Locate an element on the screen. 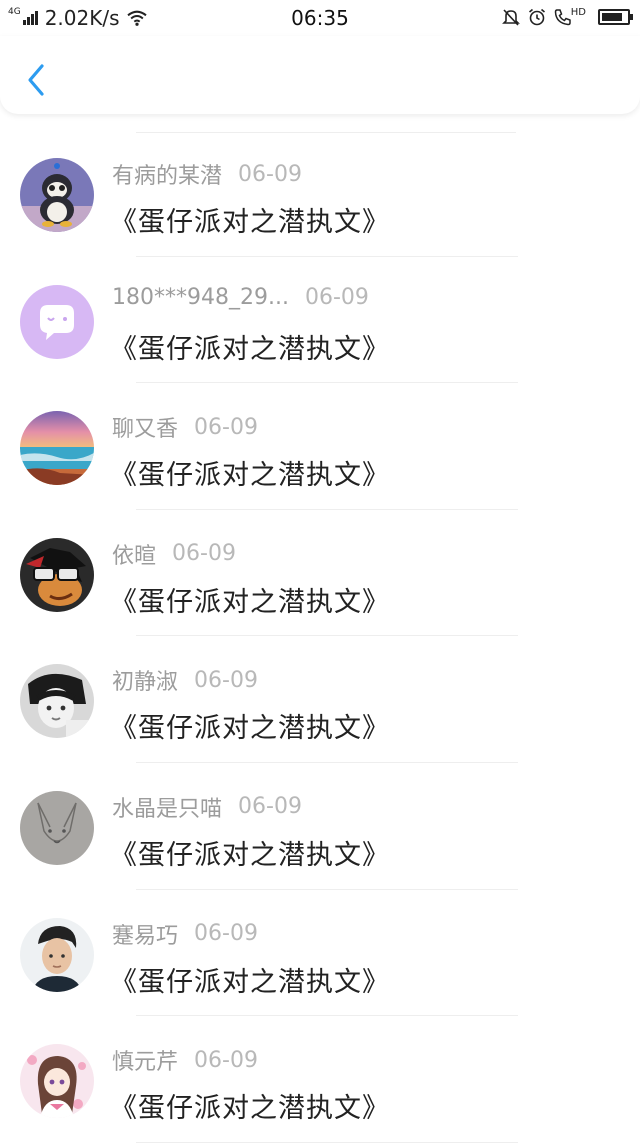 The width and height of the screenshot is (640, 1143). user-name: 有病的某潜 is located at coordinates (167, 174).